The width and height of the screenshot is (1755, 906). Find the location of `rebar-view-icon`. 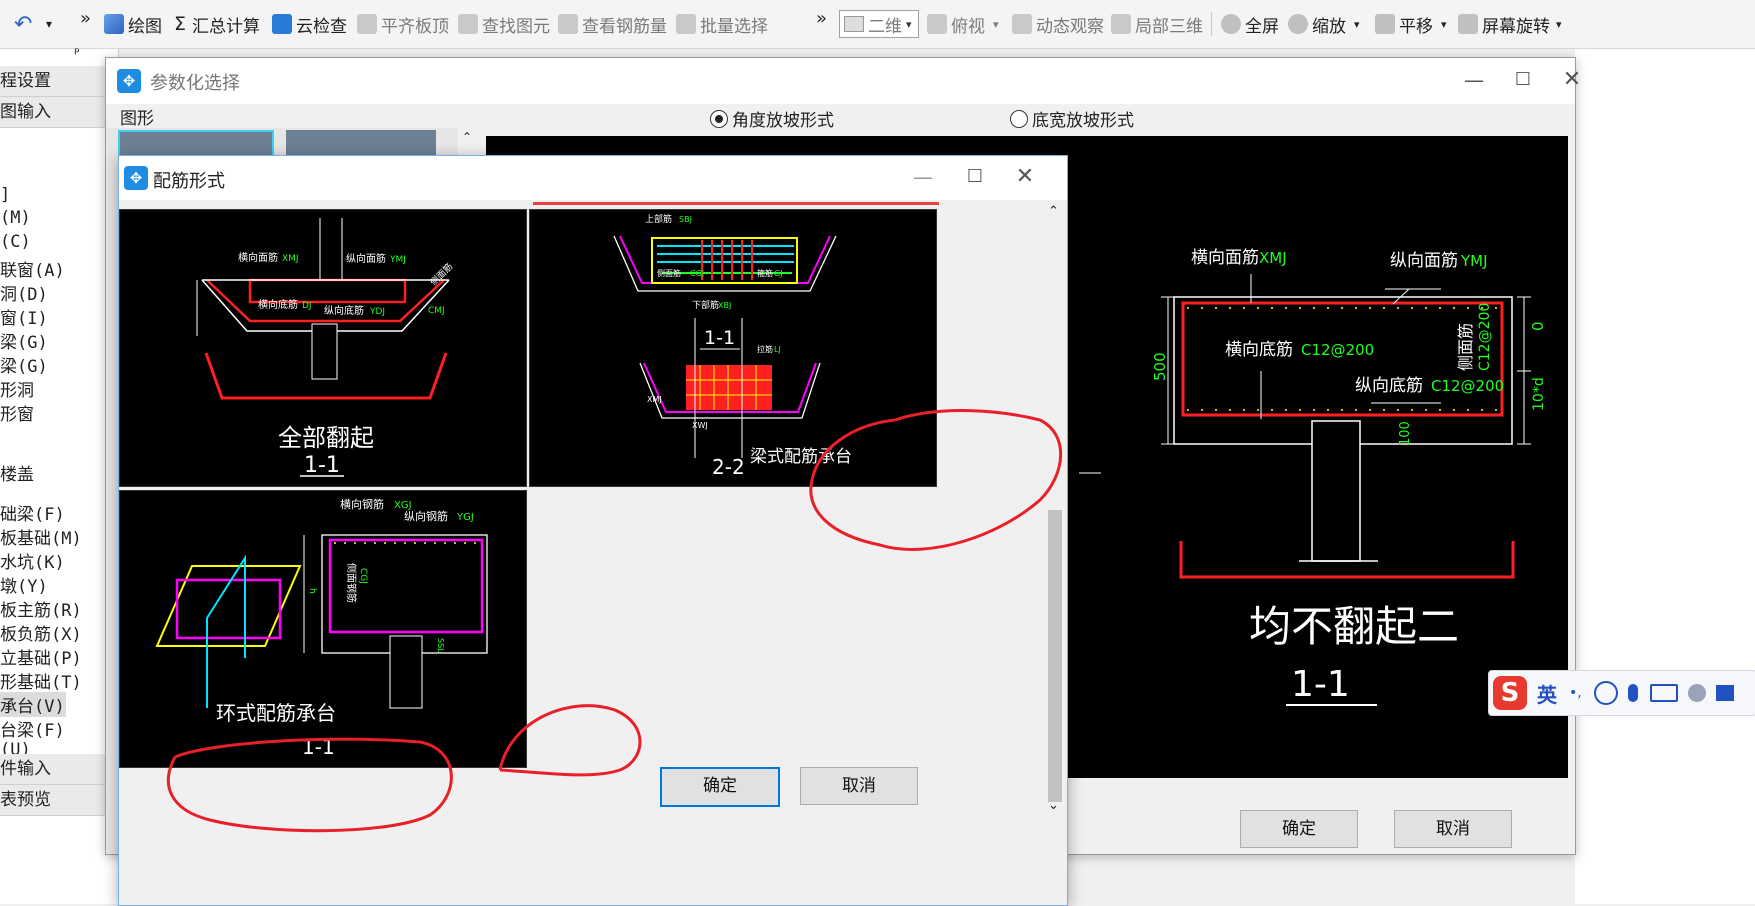

rebar-view-icon is located at coordinates (568, 24).